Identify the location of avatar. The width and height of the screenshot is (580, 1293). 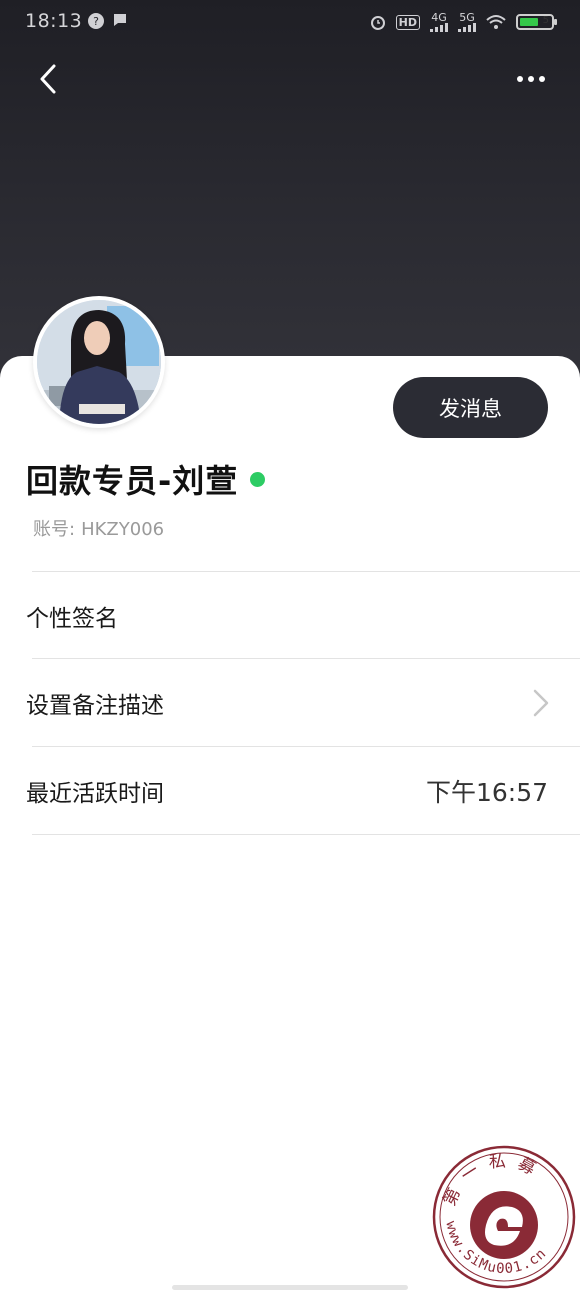
(99, 362).